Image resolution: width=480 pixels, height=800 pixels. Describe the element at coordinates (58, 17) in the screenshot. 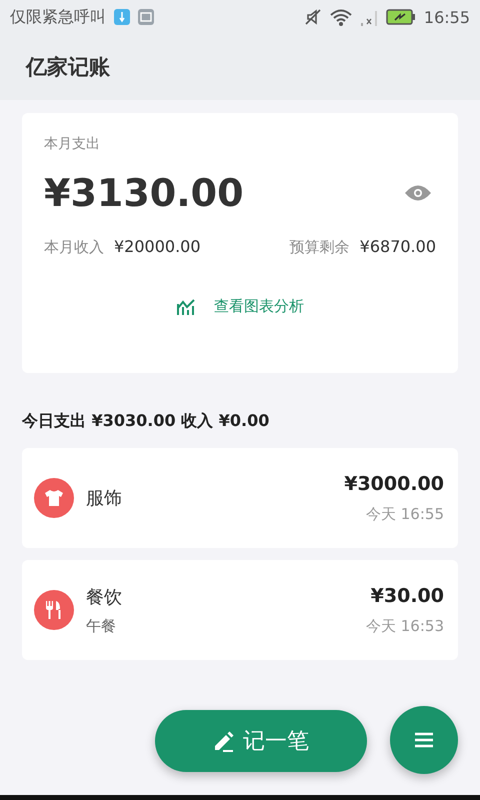

I see `status-text: 仅限紧急呼叫` at that location.